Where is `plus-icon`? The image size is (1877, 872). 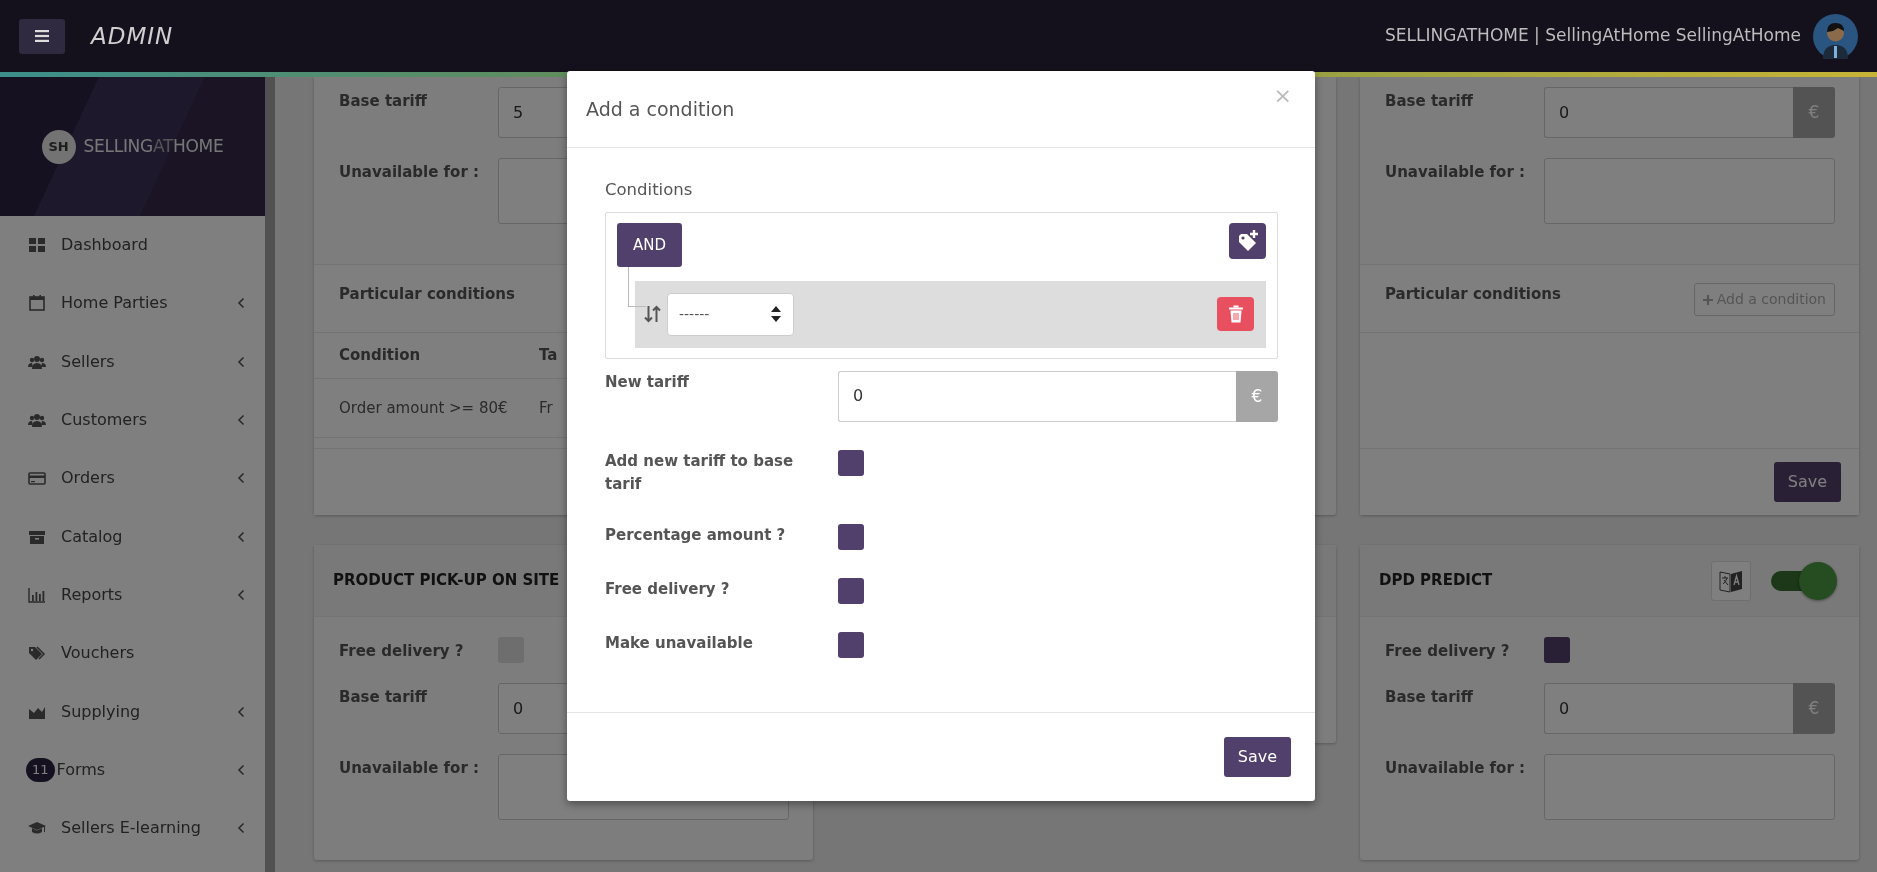 plus-icon is located at coordinates (1707, 299).